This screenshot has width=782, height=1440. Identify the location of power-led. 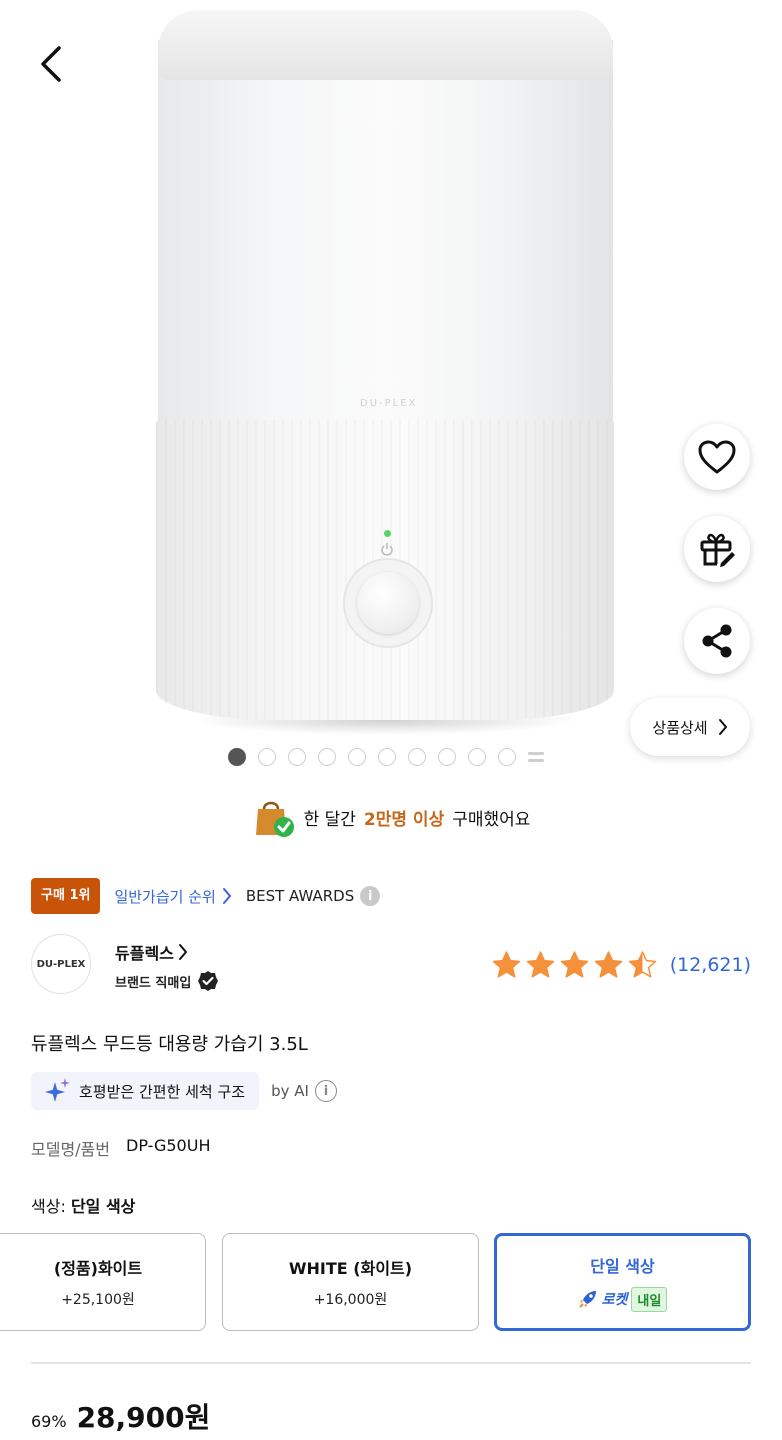
(387, 533).